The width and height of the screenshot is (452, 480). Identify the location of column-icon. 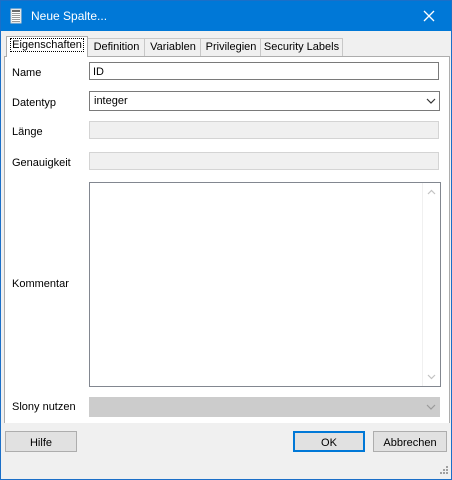
(16, 16).